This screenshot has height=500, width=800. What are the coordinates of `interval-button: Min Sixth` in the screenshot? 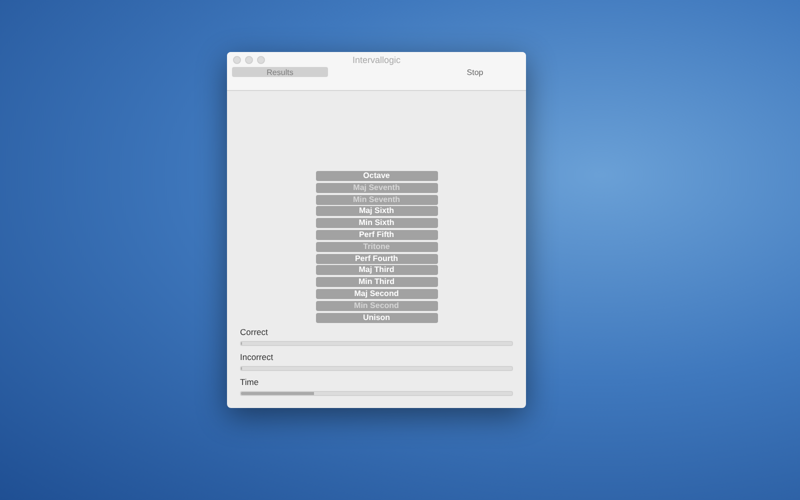 It's located at (377, 223).